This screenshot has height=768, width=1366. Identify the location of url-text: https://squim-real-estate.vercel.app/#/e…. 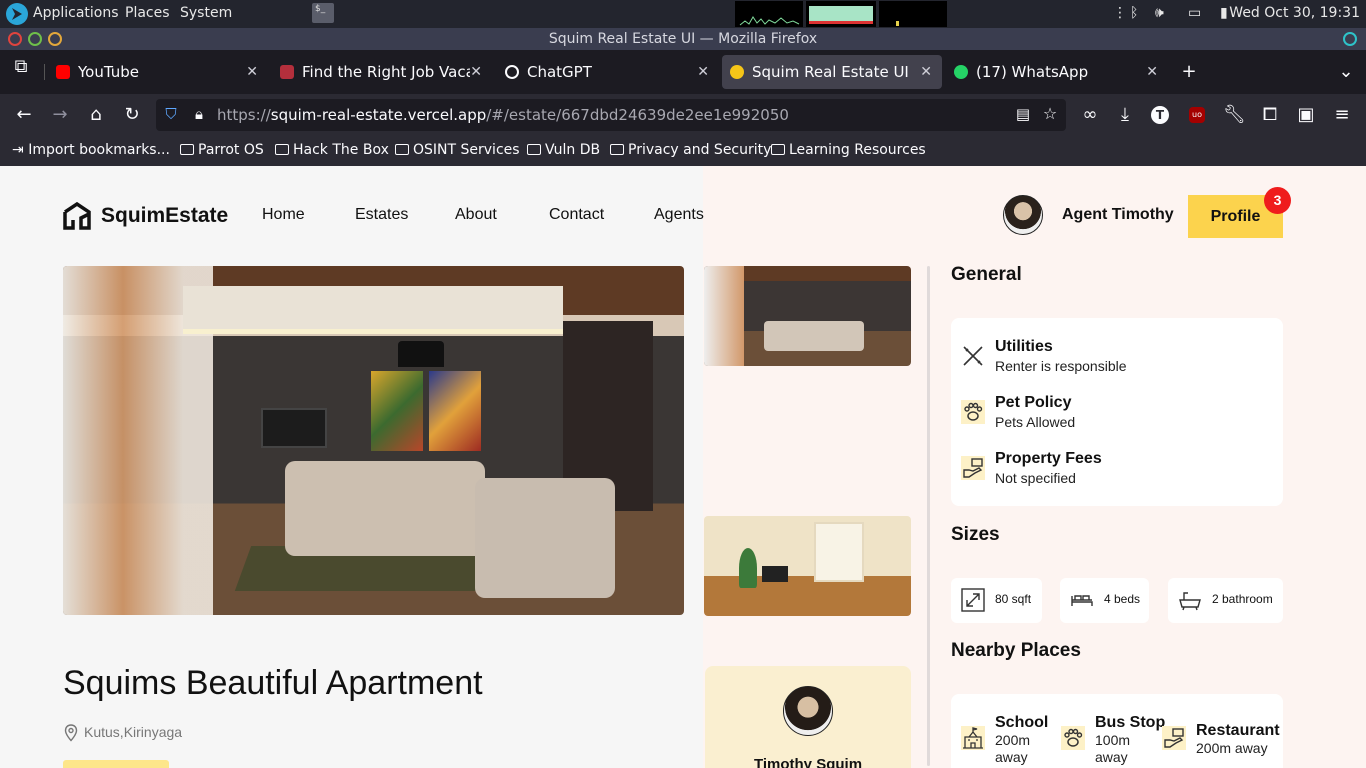
(503, 115).